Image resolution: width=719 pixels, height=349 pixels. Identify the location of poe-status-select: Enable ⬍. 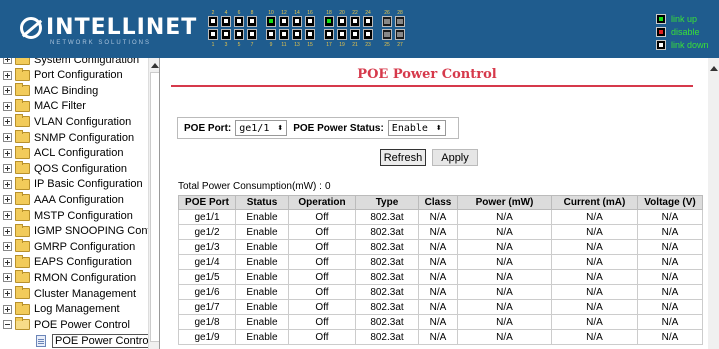
(416, 128).